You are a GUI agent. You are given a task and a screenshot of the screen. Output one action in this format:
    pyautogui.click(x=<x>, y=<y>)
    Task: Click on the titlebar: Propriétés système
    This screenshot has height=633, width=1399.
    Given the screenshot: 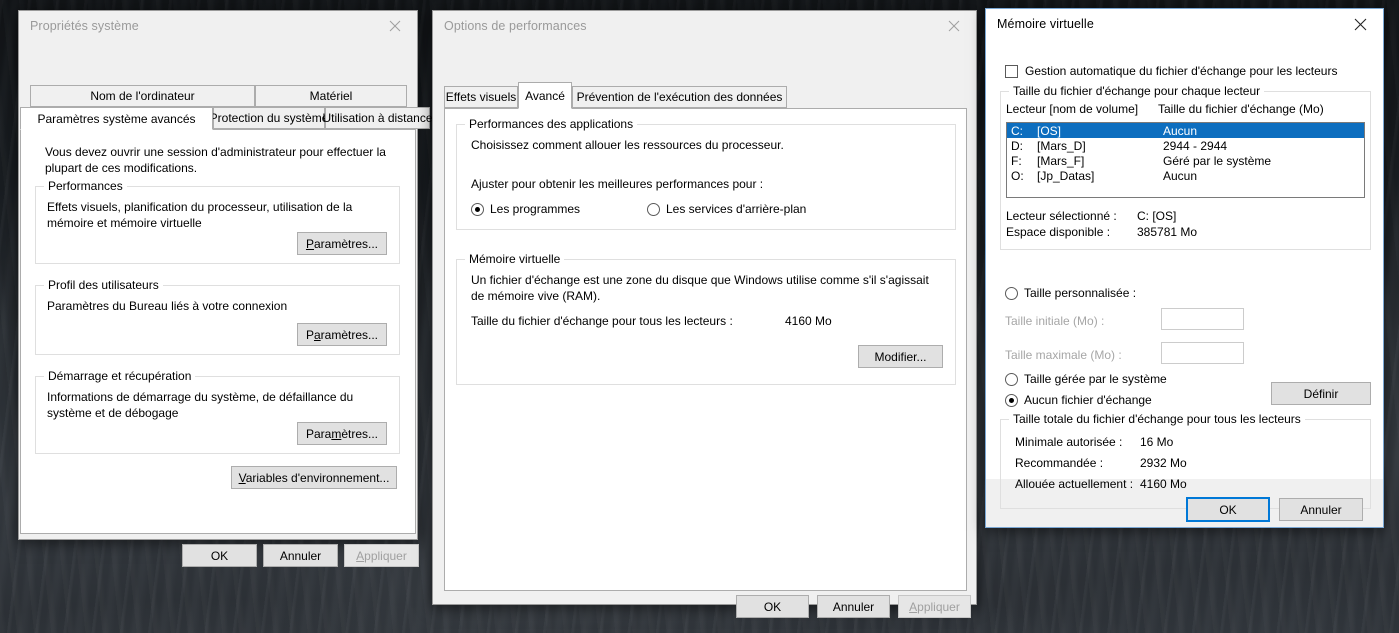 What is the action you would take?
    pyautogui.click(x=218, y=26)
    